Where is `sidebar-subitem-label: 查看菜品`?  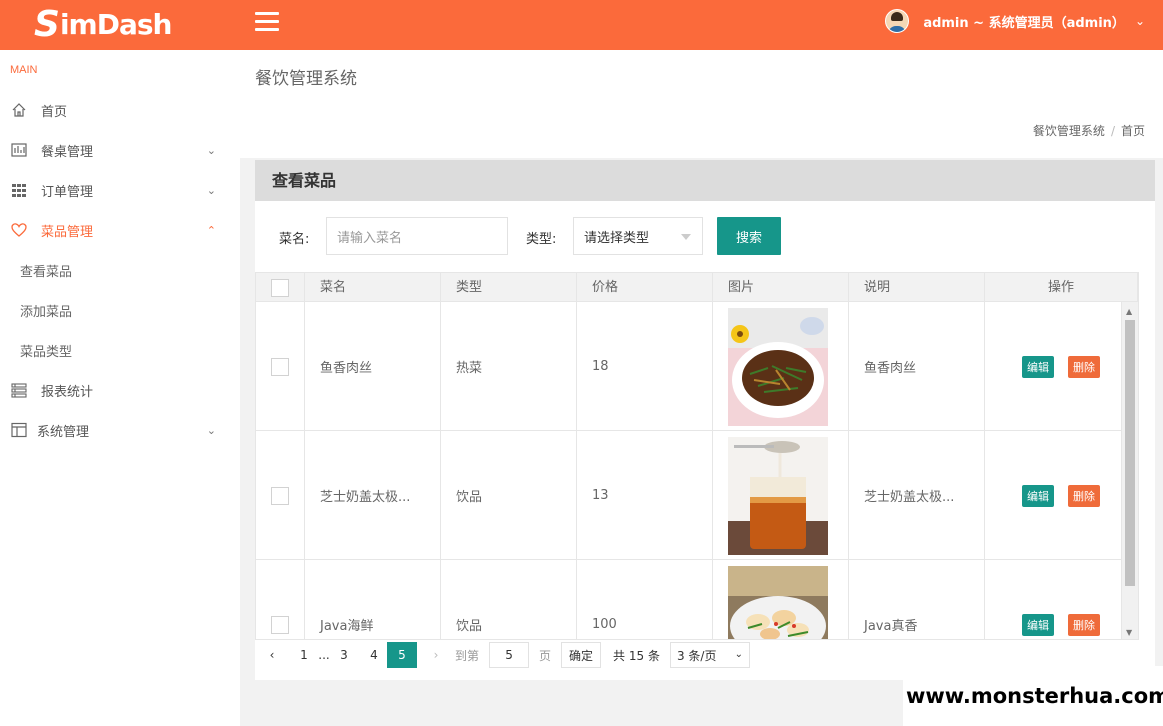
sidebar-subitem-label: 查看菜品 is located at coordinates (46, 272).